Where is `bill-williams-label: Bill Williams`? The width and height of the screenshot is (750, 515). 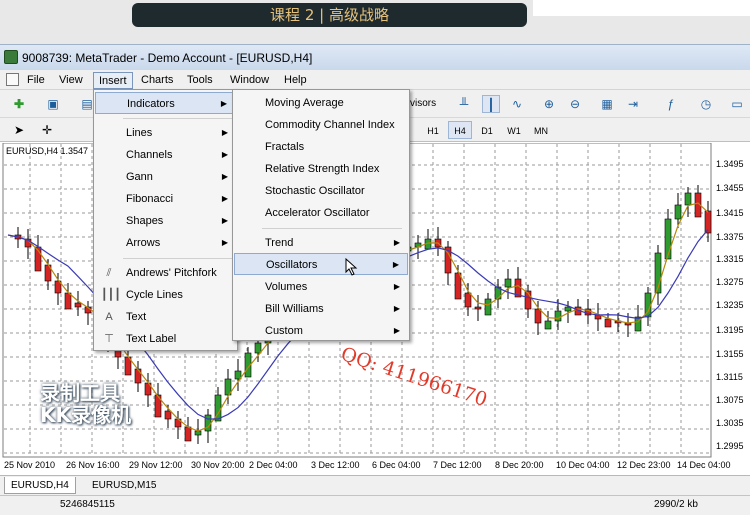
bill-williams-label: Bill Williams is located at coordinates (294, 309).